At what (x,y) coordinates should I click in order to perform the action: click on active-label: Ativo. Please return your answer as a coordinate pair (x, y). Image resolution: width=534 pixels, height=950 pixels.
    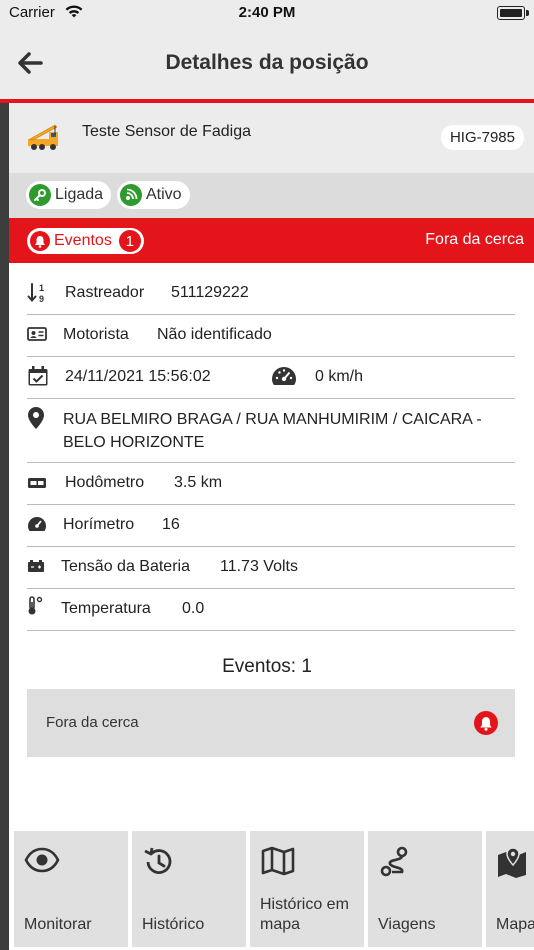
    Looking at the image, I should click on (164, 194).